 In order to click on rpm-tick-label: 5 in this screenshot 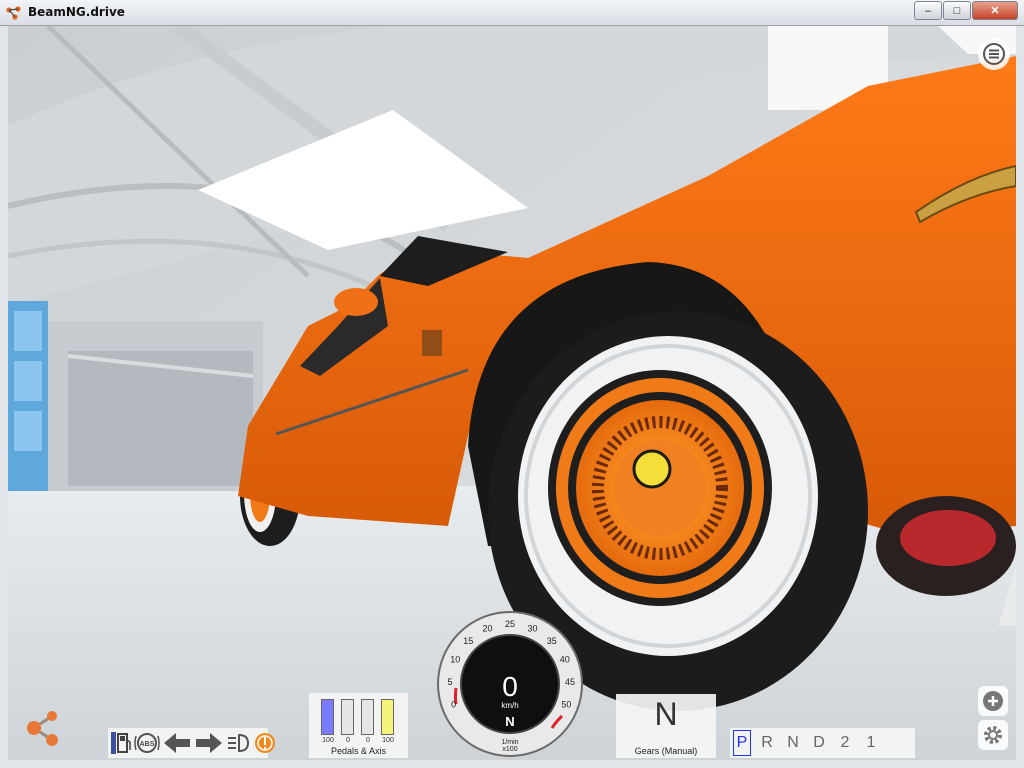, I will do `click(449, 682)`.